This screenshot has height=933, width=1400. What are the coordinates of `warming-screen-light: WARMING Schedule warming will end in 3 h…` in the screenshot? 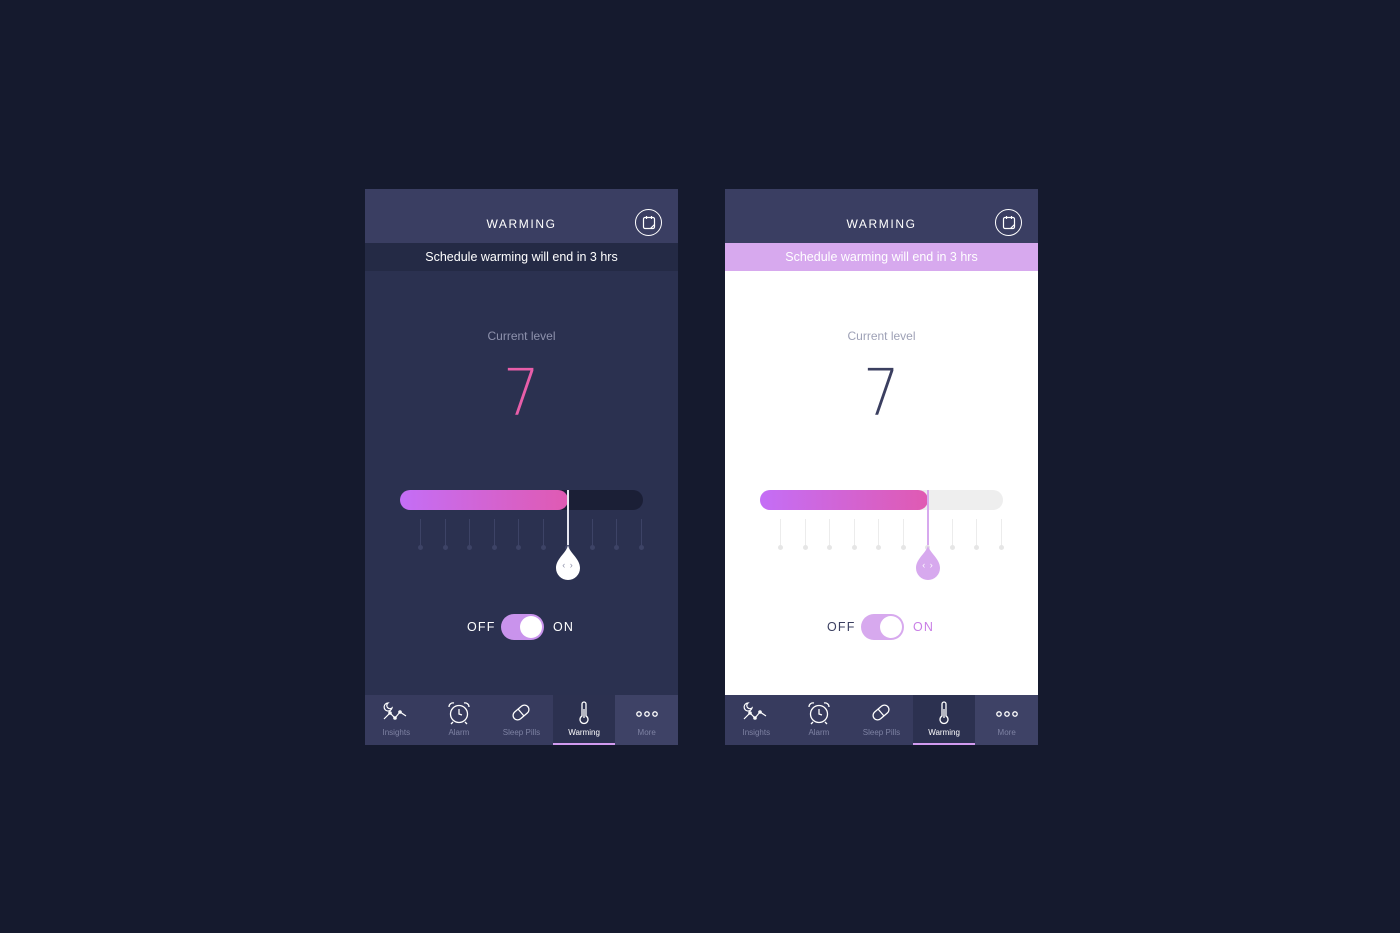 It's located at (881, 467).